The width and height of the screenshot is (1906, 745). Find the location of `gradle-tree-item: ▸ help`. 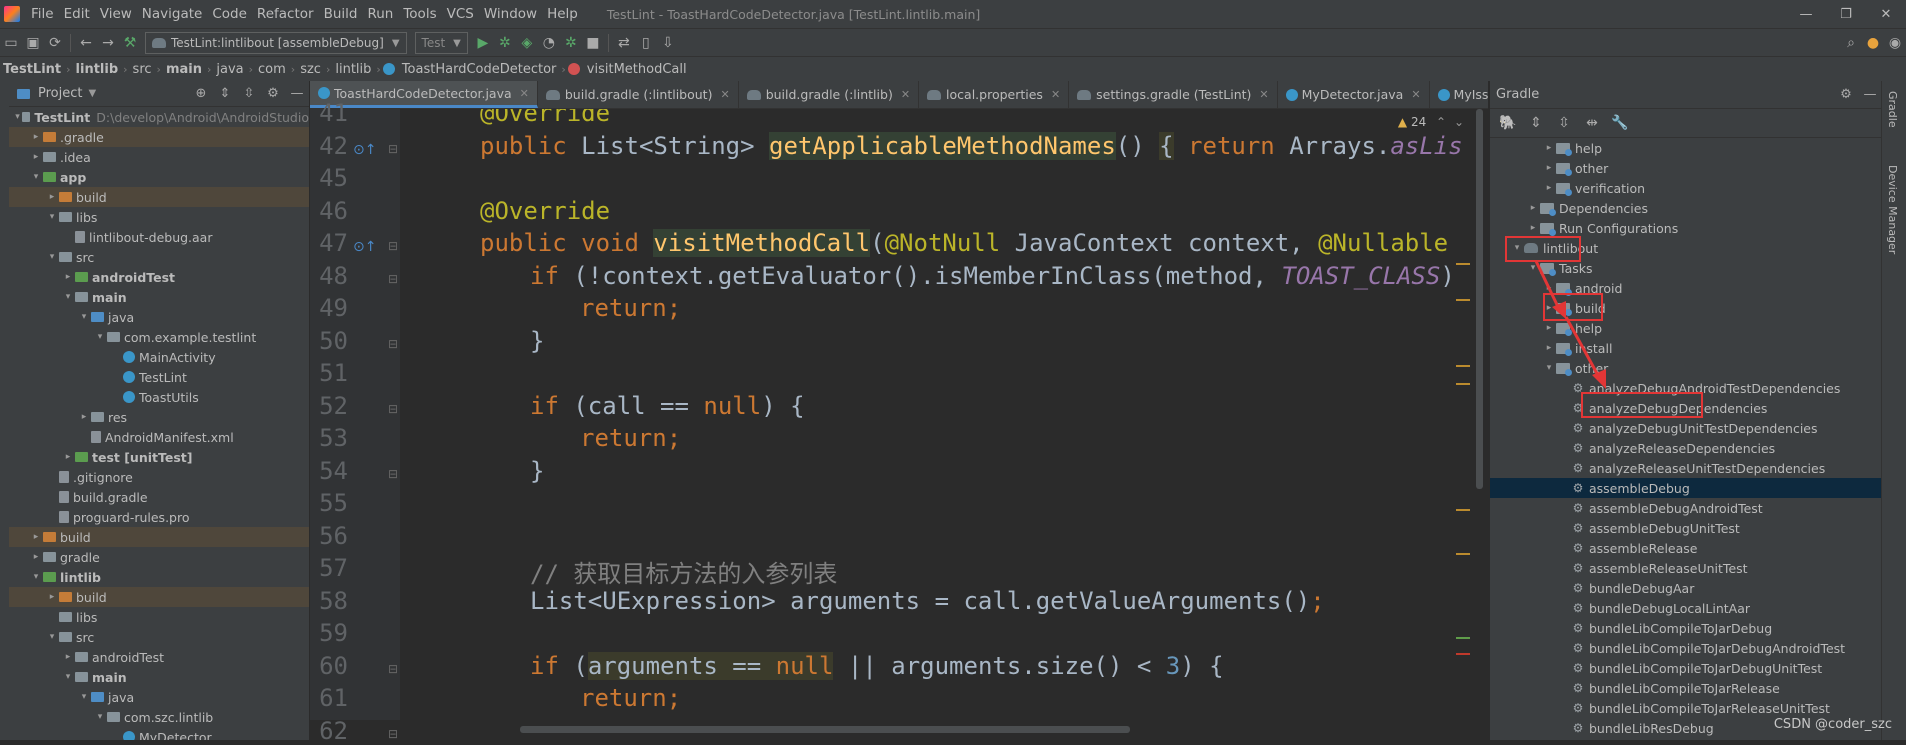

gradle-tree-item: ▸ help is located at coordinates (1686, 148).